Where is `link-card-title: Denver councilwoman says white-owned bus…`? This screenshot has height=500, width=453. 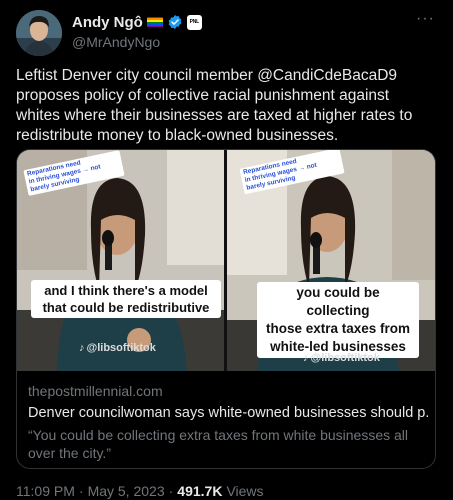
link-card-title: Denver councilwoman says white-owned bus… is located at coordinates (228, 413).